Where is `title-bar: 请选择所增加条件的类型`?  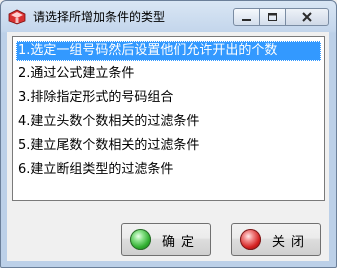
title-bar: 请选择所增加条件的类型 is located at coordinates (168, 16).